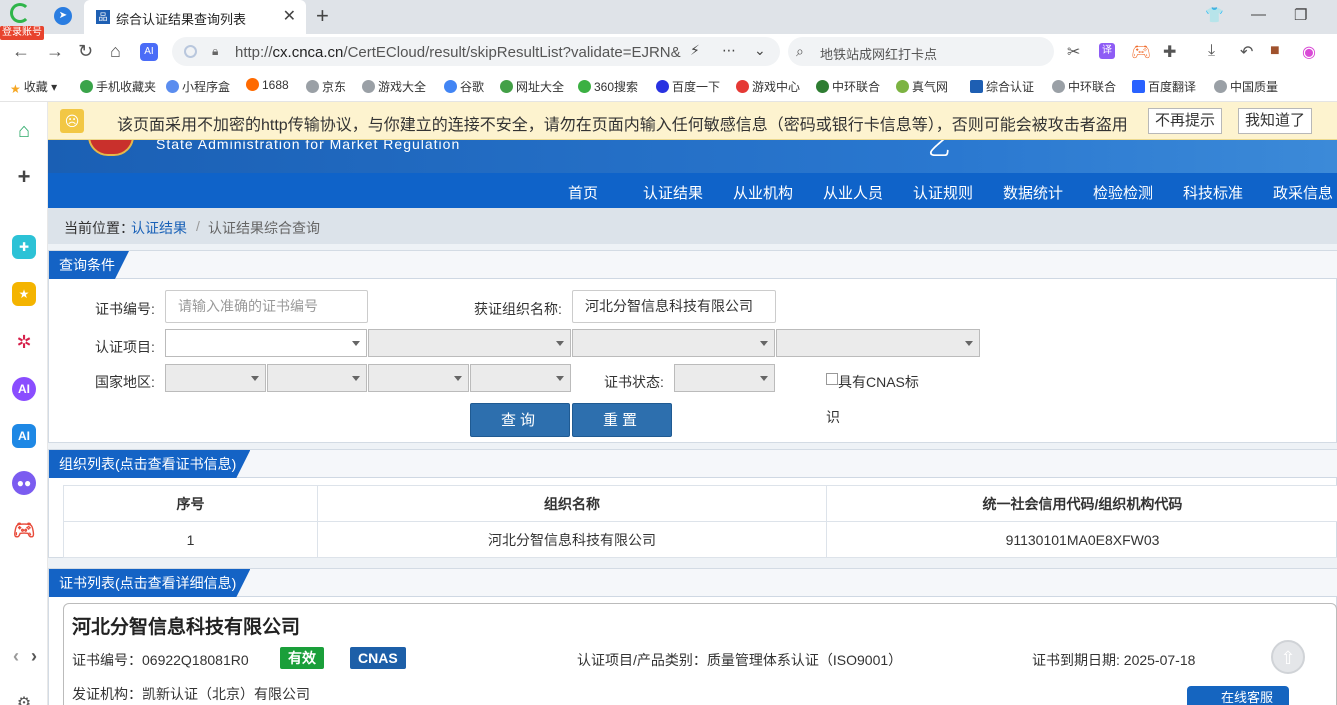 Image resolution: width=1337 pixels, height=705 pixels. What do you see at coordinates (943, 192) in the screenshot?
I see `nav-cert-rules: 认证规则` at bounding box center [943, 192].